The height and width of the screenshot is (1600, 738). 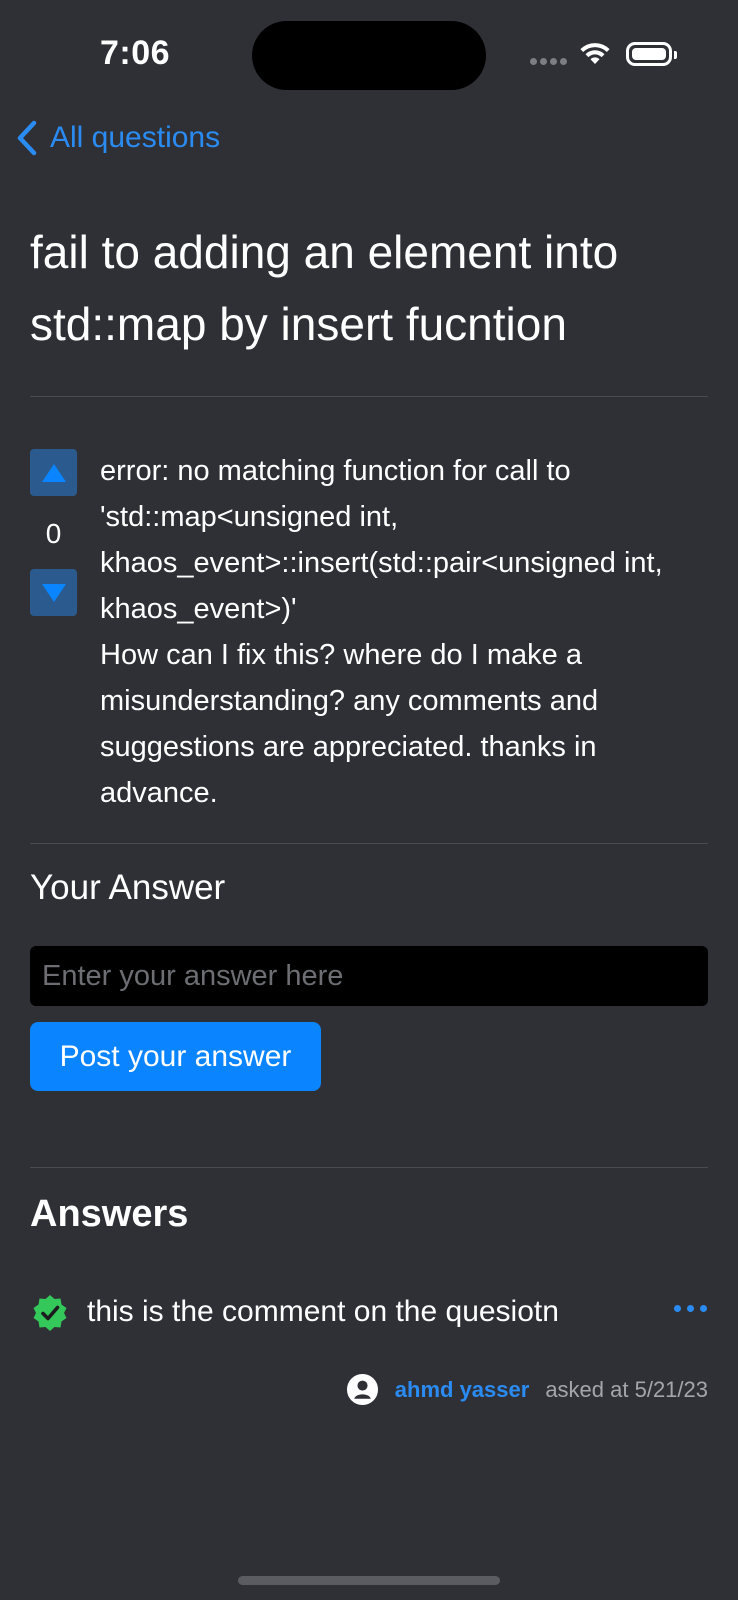 What do you see at coordinates (109, 1214) in the screenshot?
I see `answers-heading: Answers` at bounding box center [109, 1214].